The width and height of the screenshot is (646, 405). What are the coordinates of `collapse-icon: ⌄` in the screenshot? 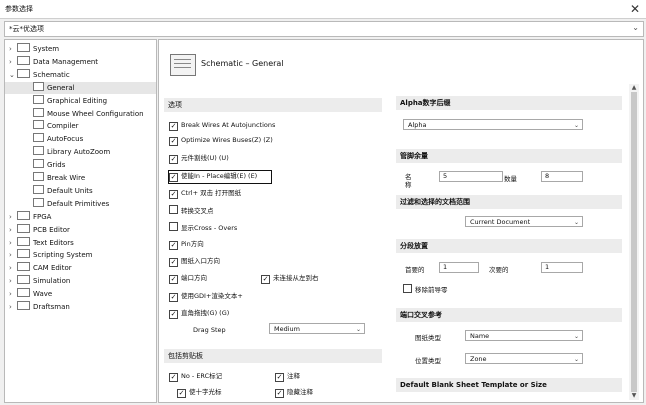 It's located at (13, 75).